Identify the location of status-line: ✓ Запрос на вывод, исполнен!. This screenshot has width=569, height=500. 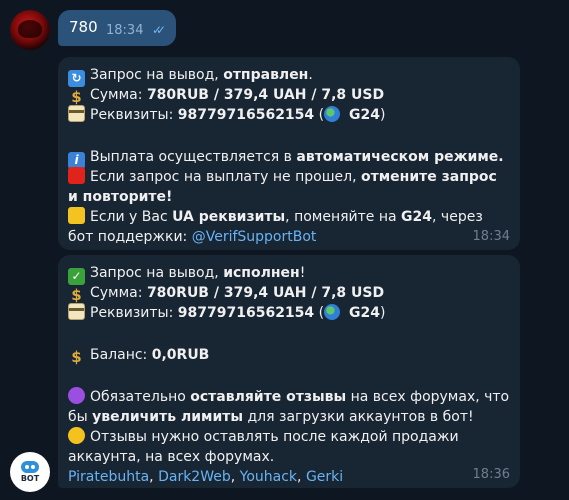
(289, 274).